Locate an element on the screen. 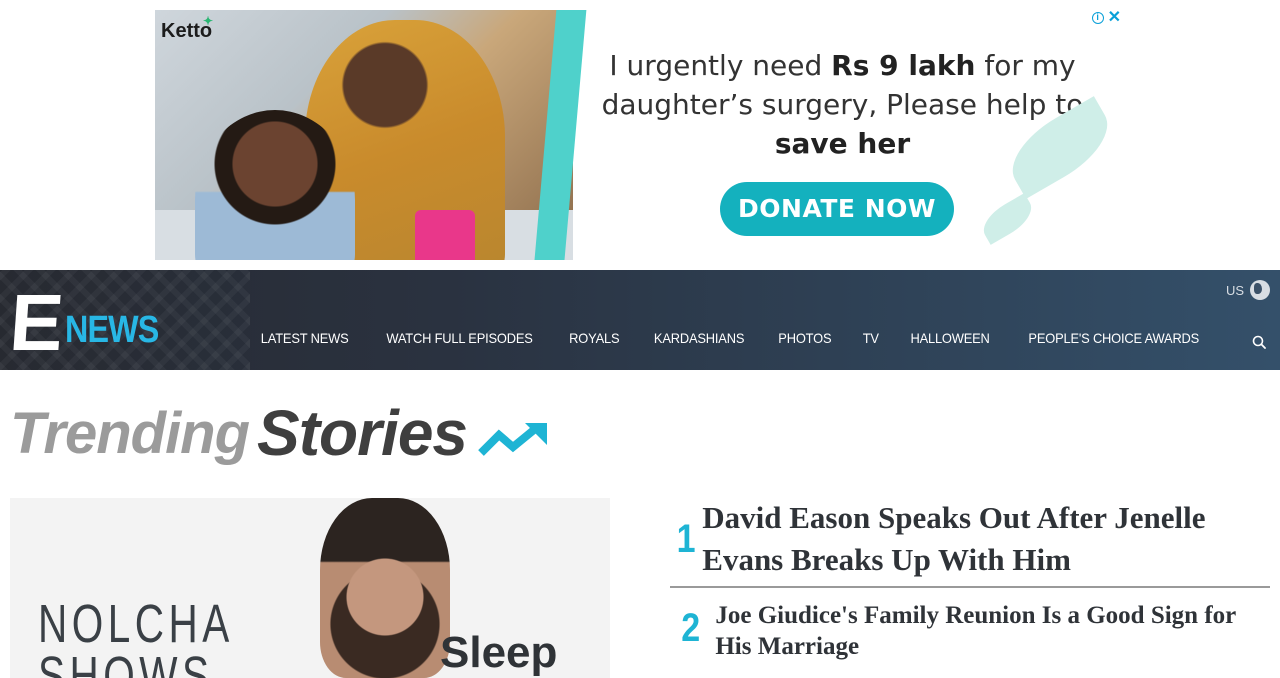  ad-close-icon: ✕ is located at coordinates (1114, 18).